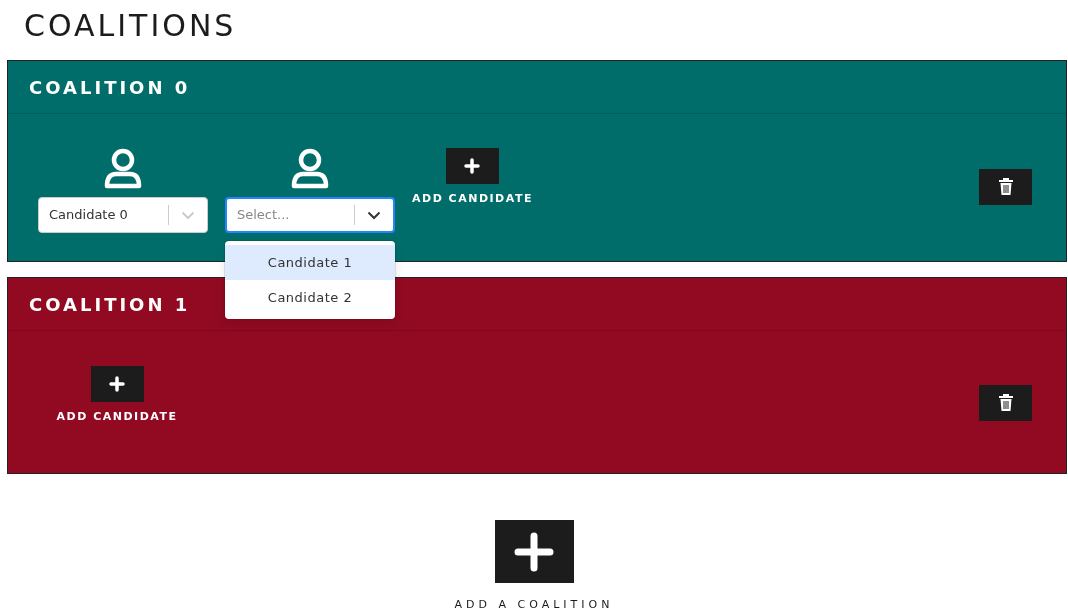 The image size is (1068, 608). What do you see at coordinates (310, 262) in the screenshot?
I see `dropdown-option: Candidate 1` at bounding box center [310, 262].